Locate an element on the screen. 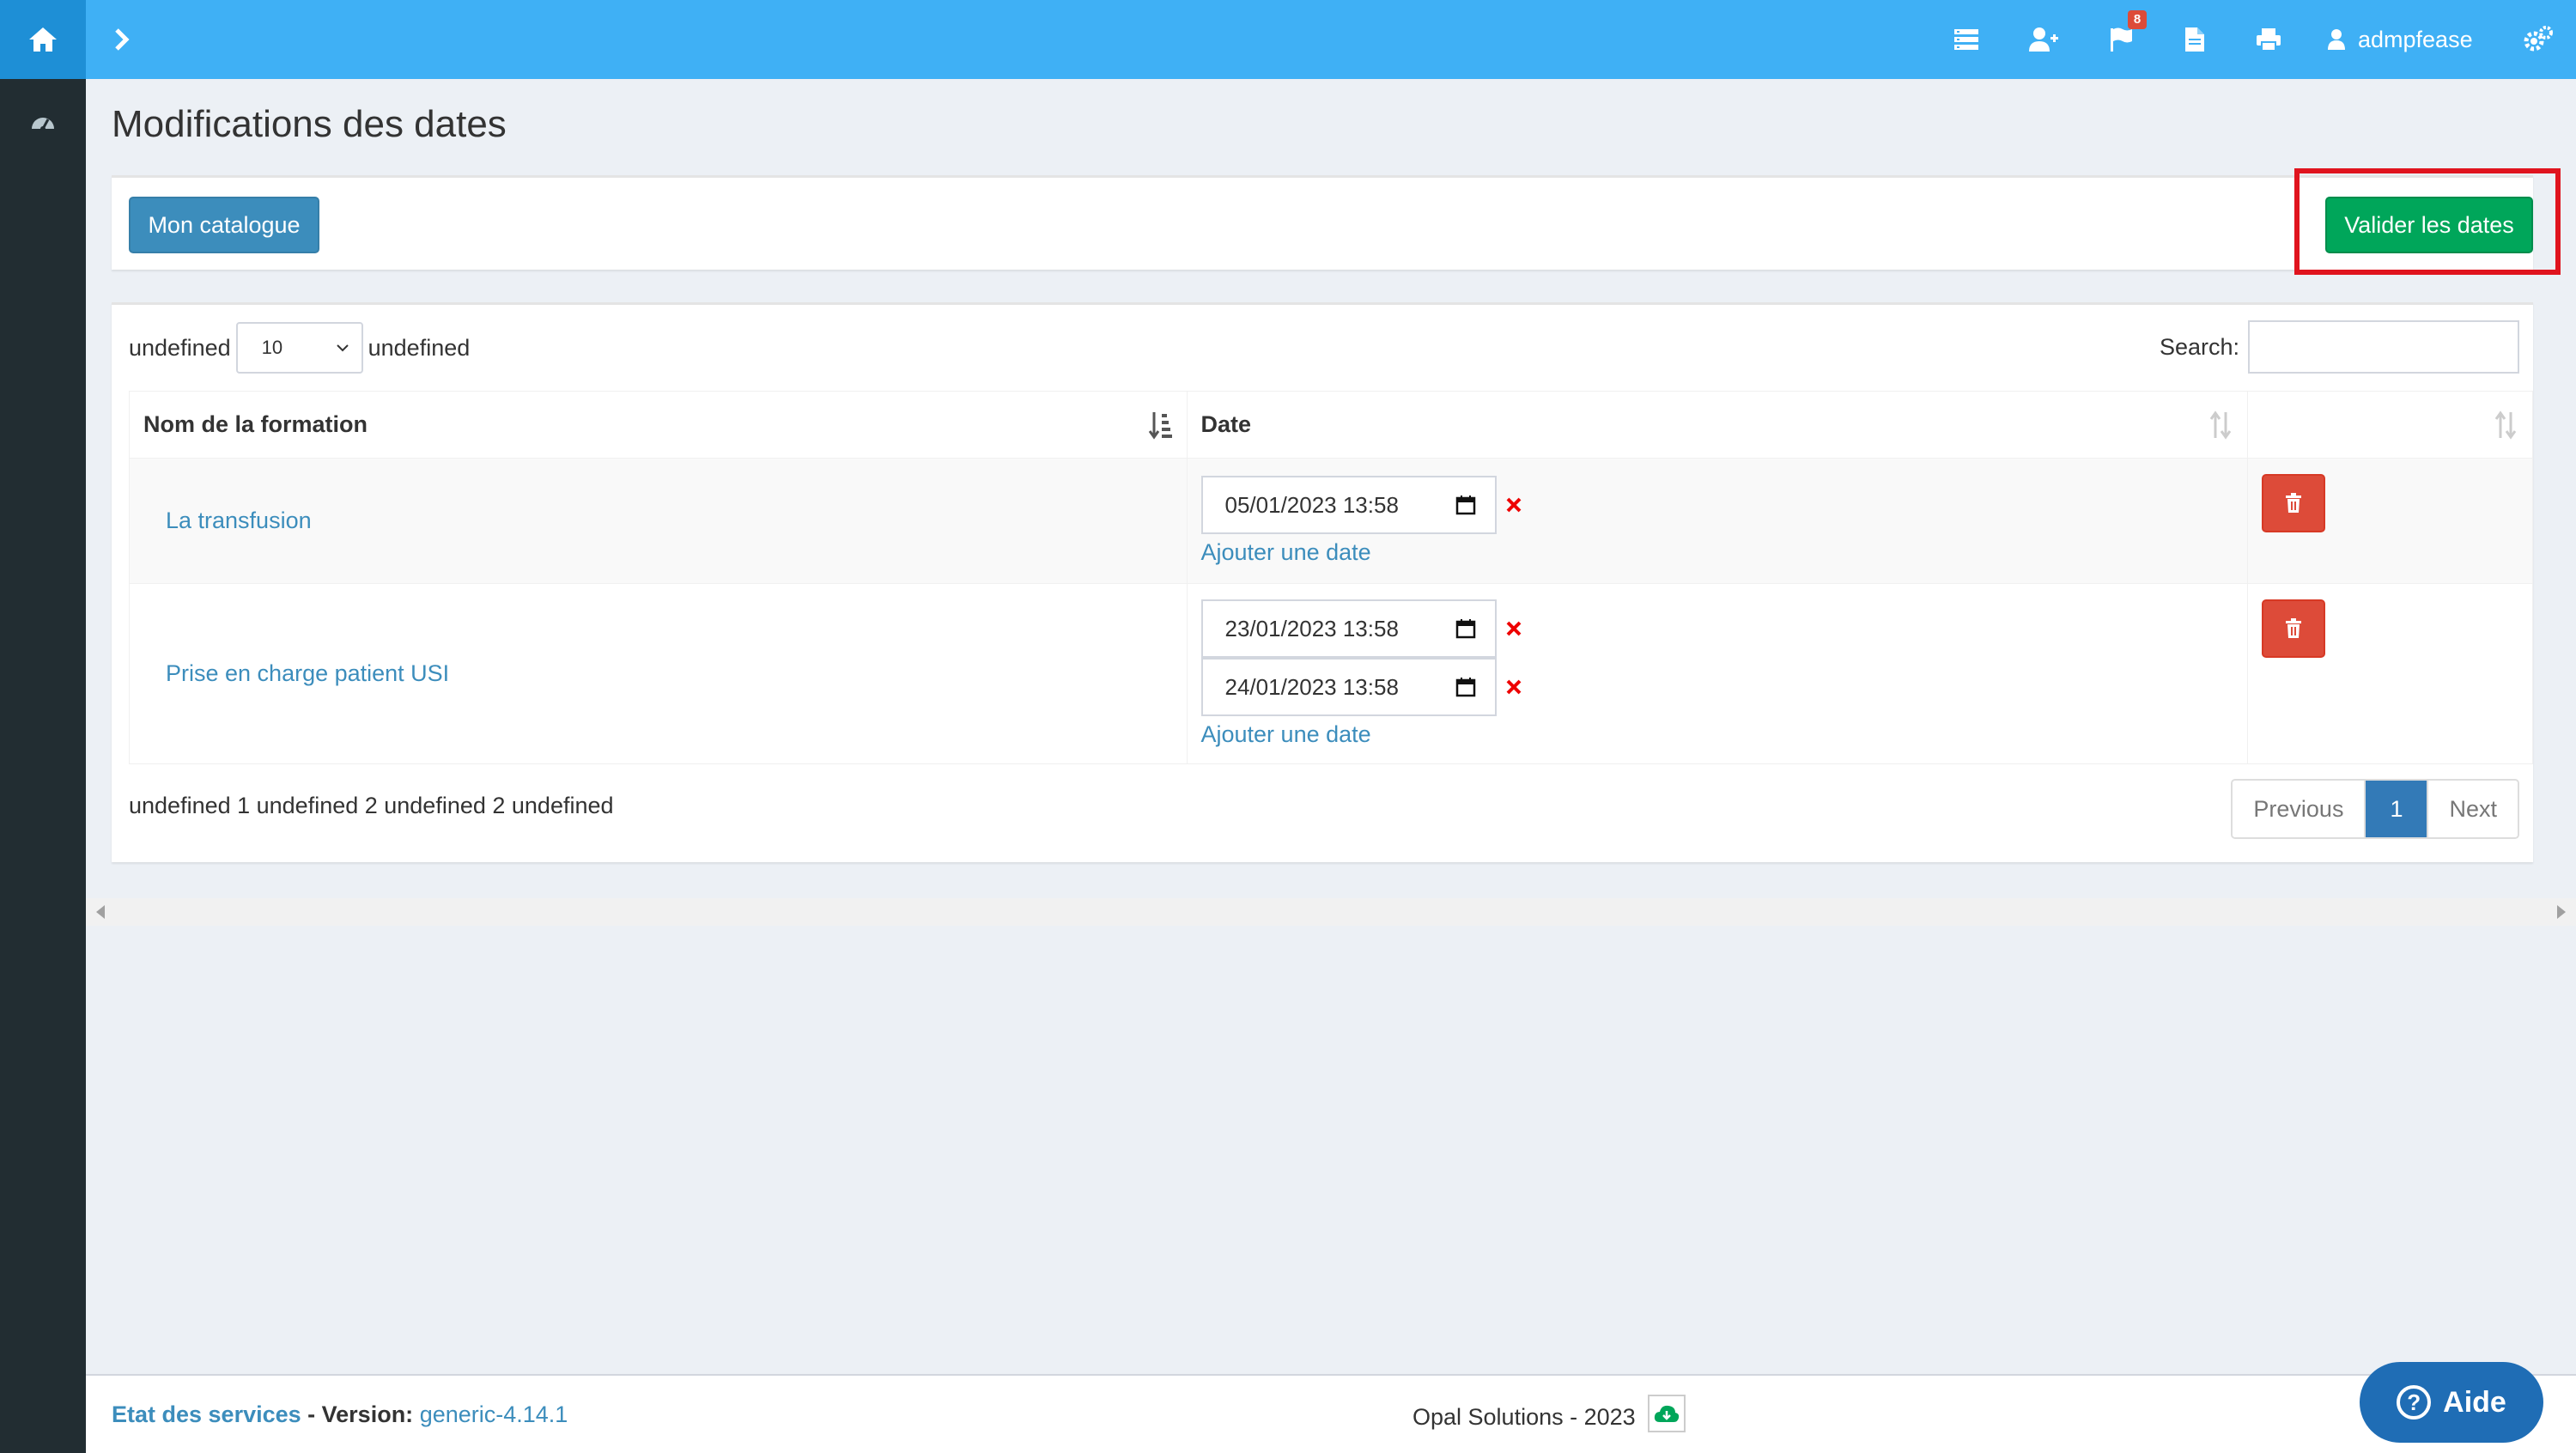  document-button is located at coordinates (2194, 39).